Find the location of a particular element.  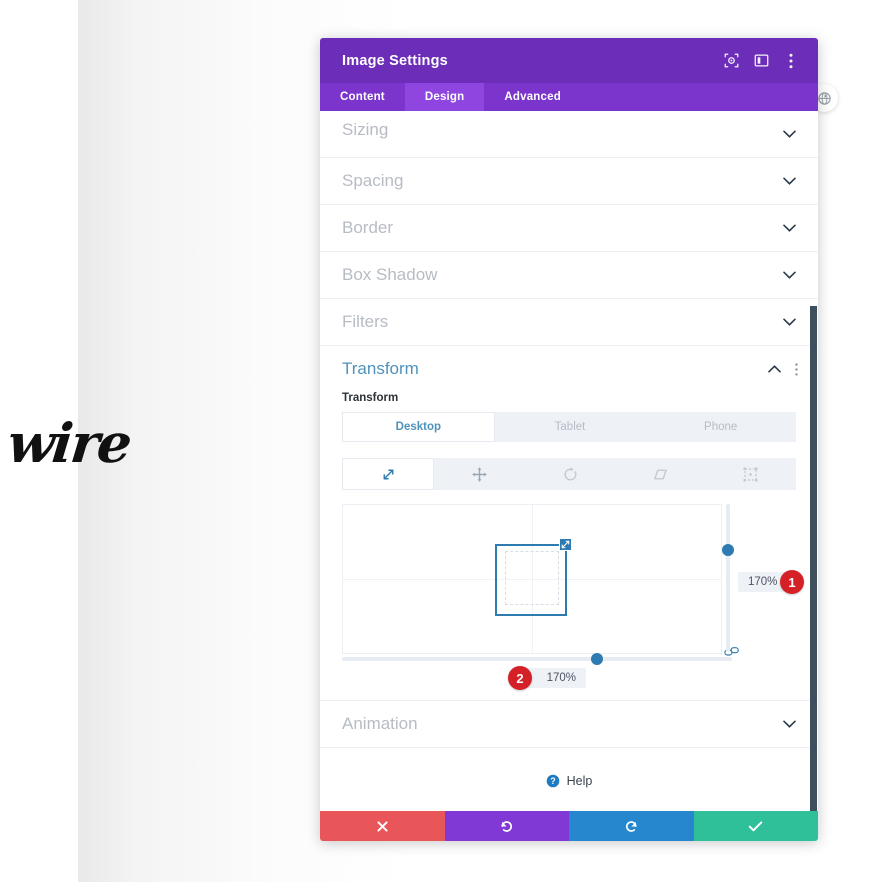

device-toggle-group: Desktop Tablet Phone is located at coordinates (569, 427).